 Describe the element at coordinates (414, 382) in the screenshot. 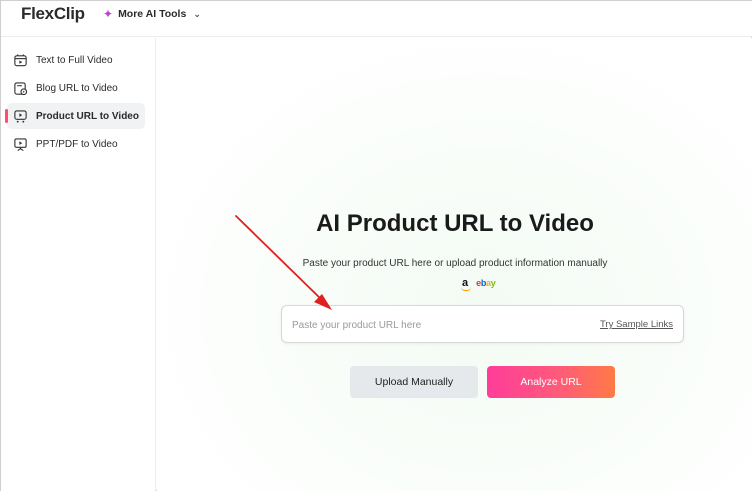

I see `upload-manually-button: Upload Manually` at that location.